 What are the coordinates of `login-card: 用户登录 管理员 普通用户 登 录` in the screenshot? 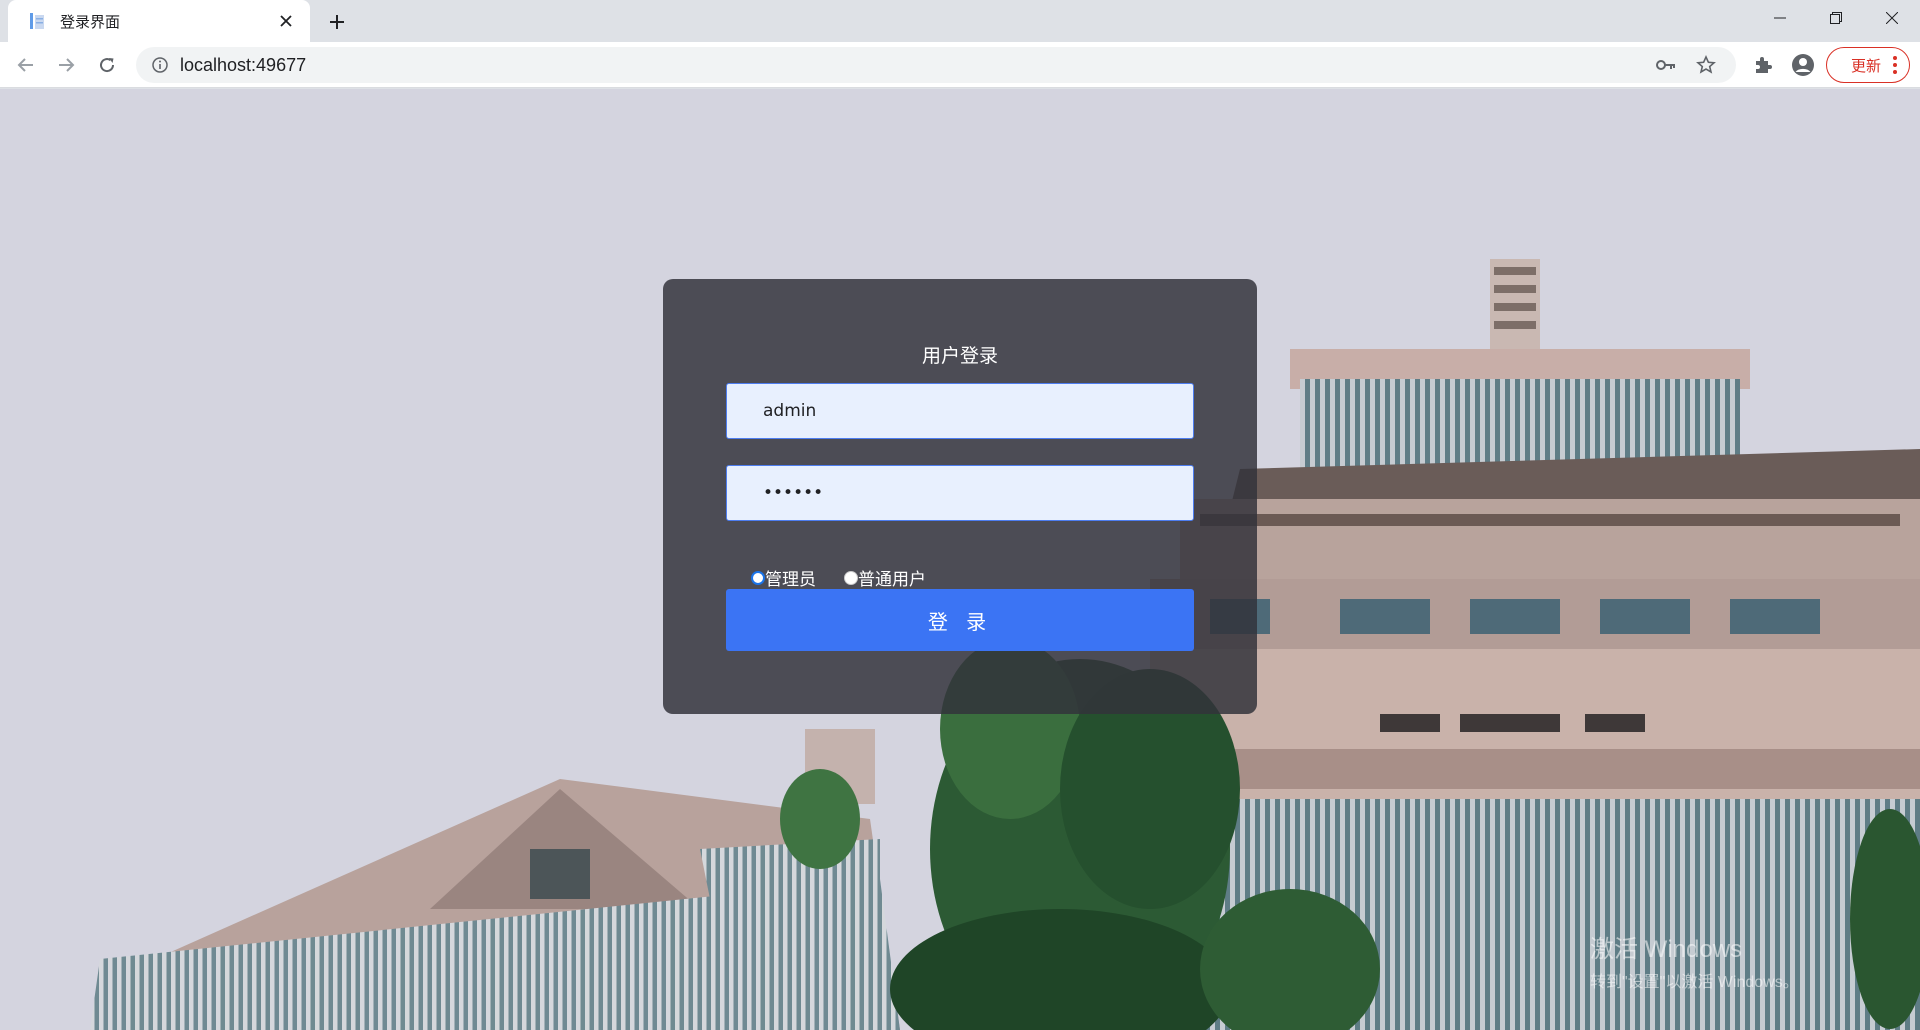 It's located at (960, 496).